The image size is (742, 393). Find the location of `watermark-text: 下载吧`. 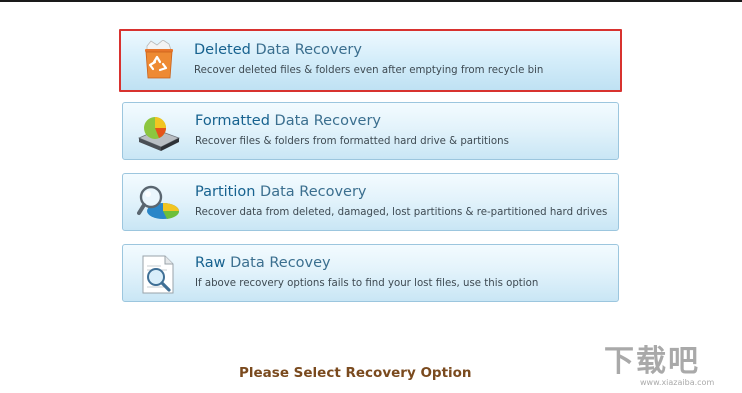

watermark-text: 下载吧 is located at coordinates (652, 361).